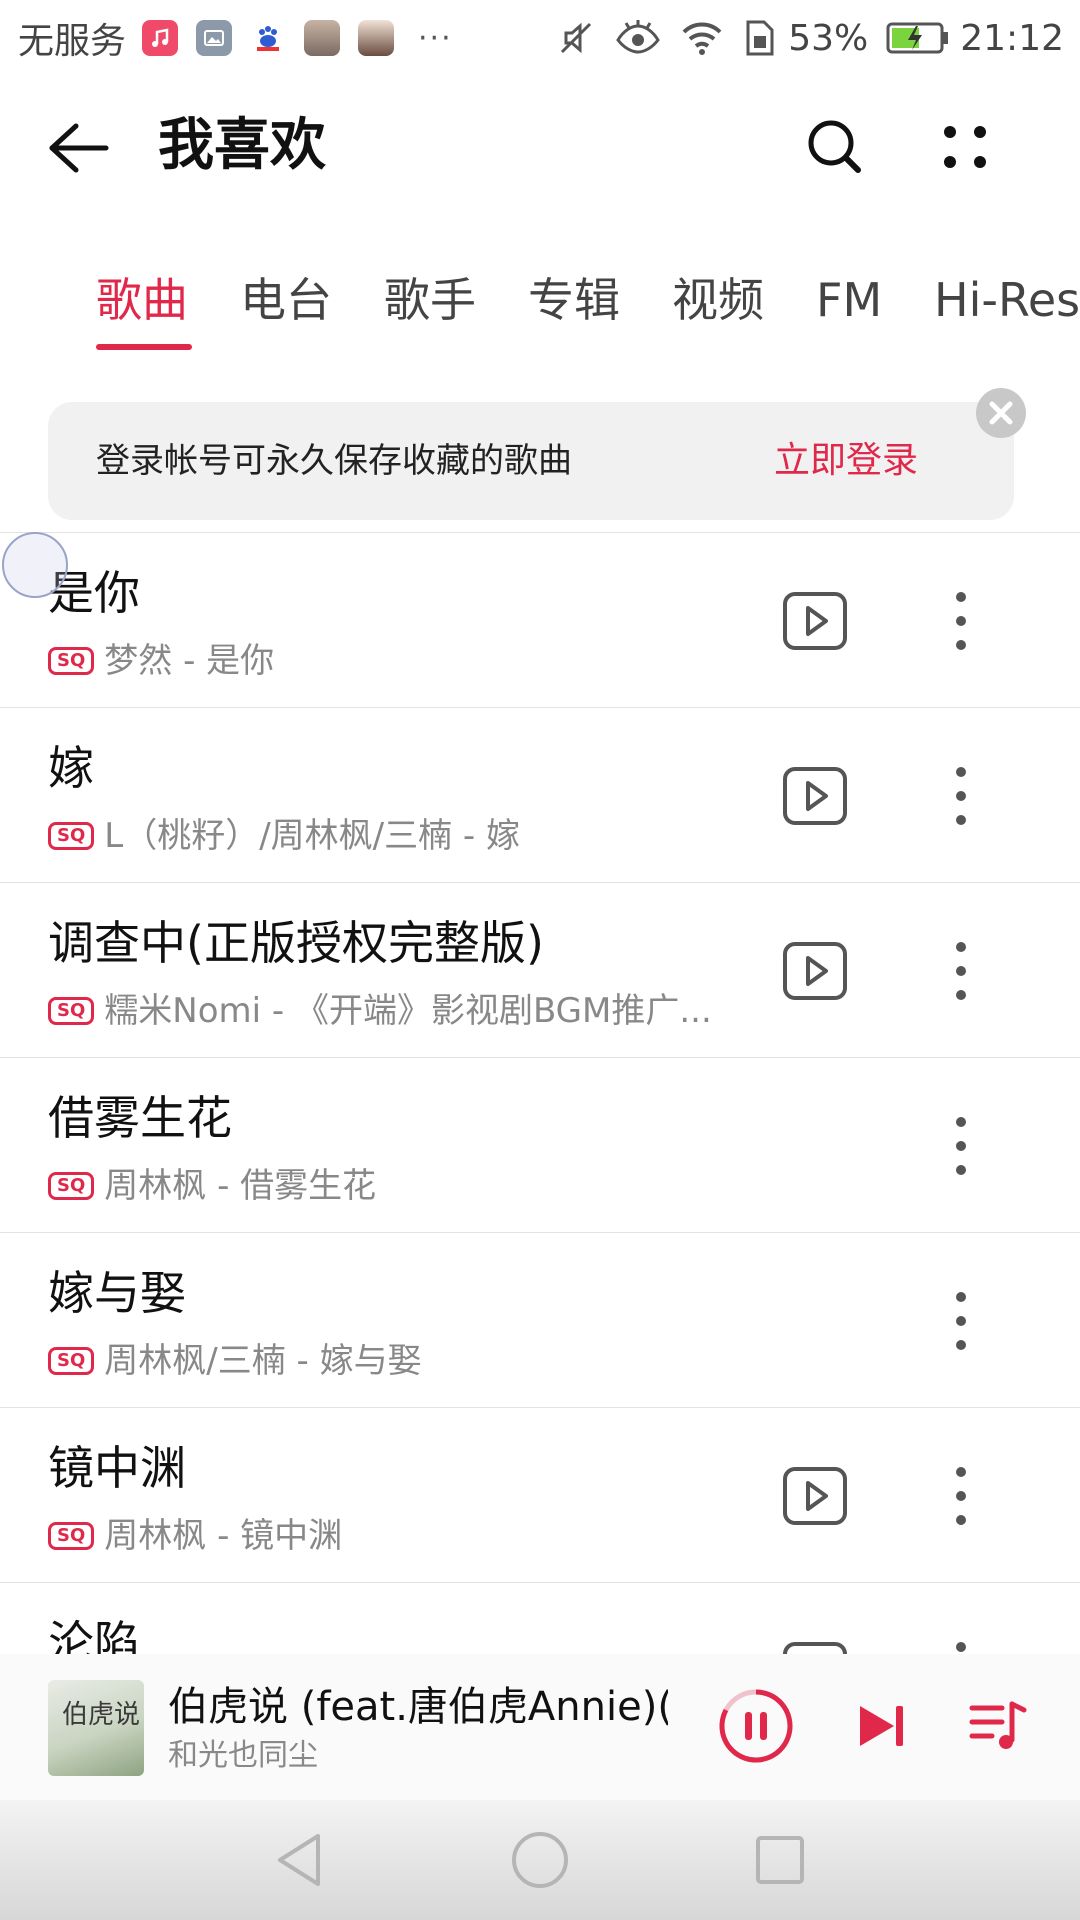 Image resolution: width=1080 pixels, height=1920 pixels. I want to click on gallery-icon, so click(214, 38).